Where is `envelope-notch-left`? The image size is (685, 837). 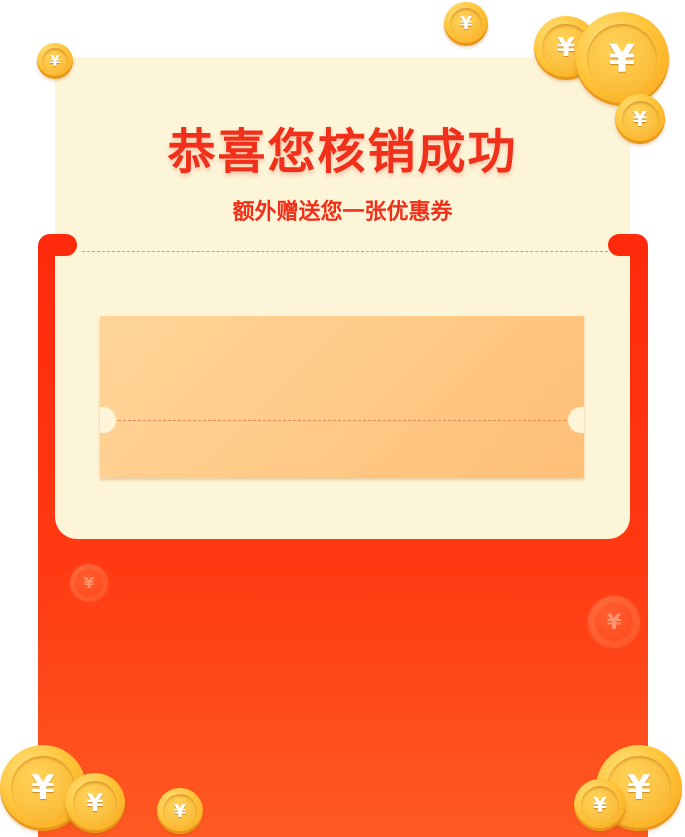
envelope-notch-left is located at coordinates (66, 245).